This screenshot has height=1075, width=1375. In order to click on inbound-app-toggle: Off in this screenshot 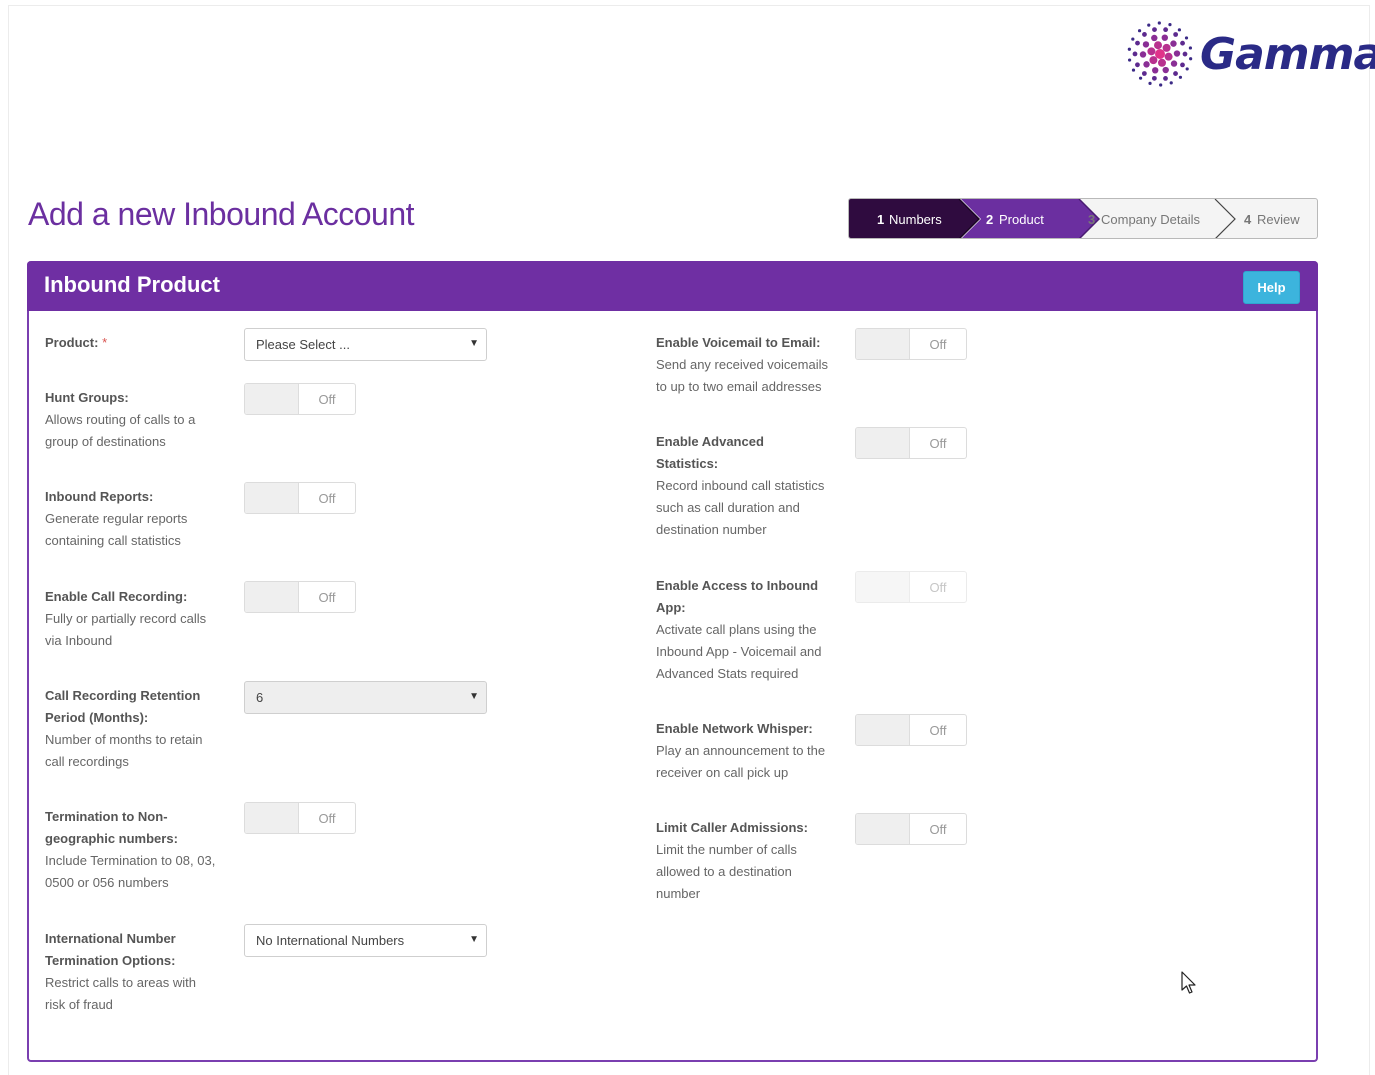, I will do `click(911, 587)`.